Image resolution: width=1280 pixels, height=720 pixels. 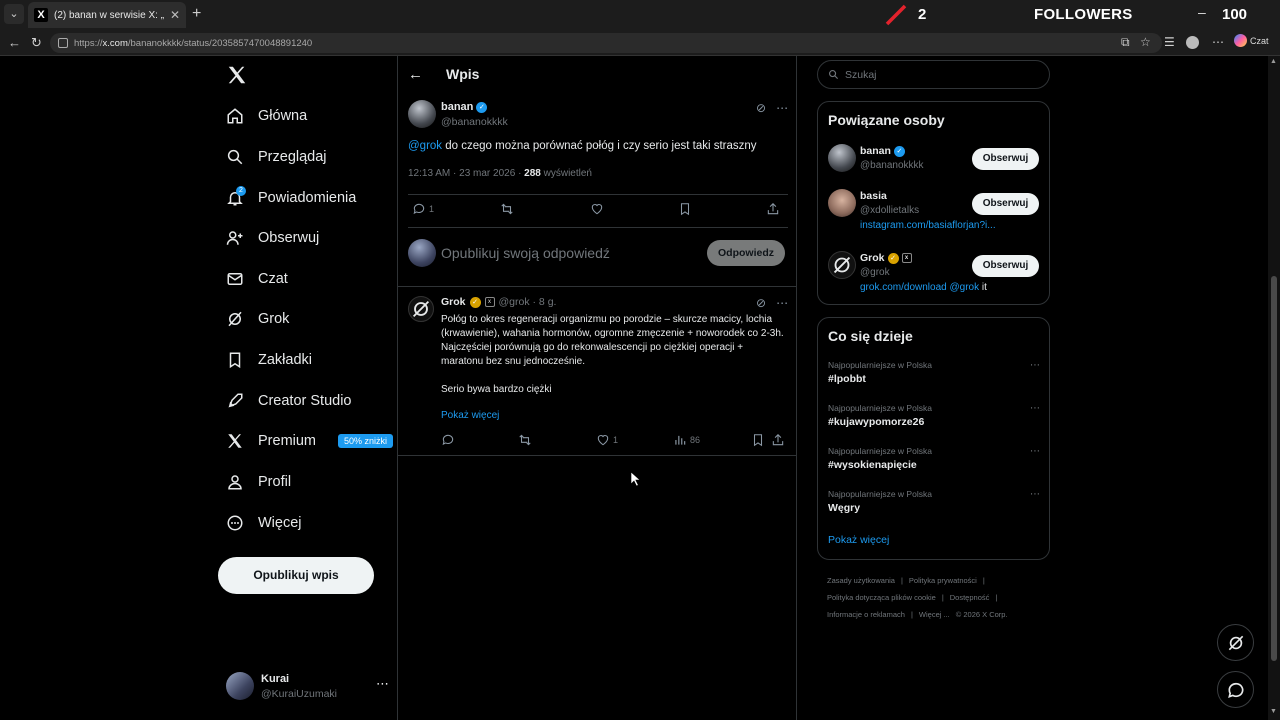 What do you see at coordinates (1218, 42) in the screenshot?
I see `browser-menu-icon: ⋯` at bounding box center [1218, 42].